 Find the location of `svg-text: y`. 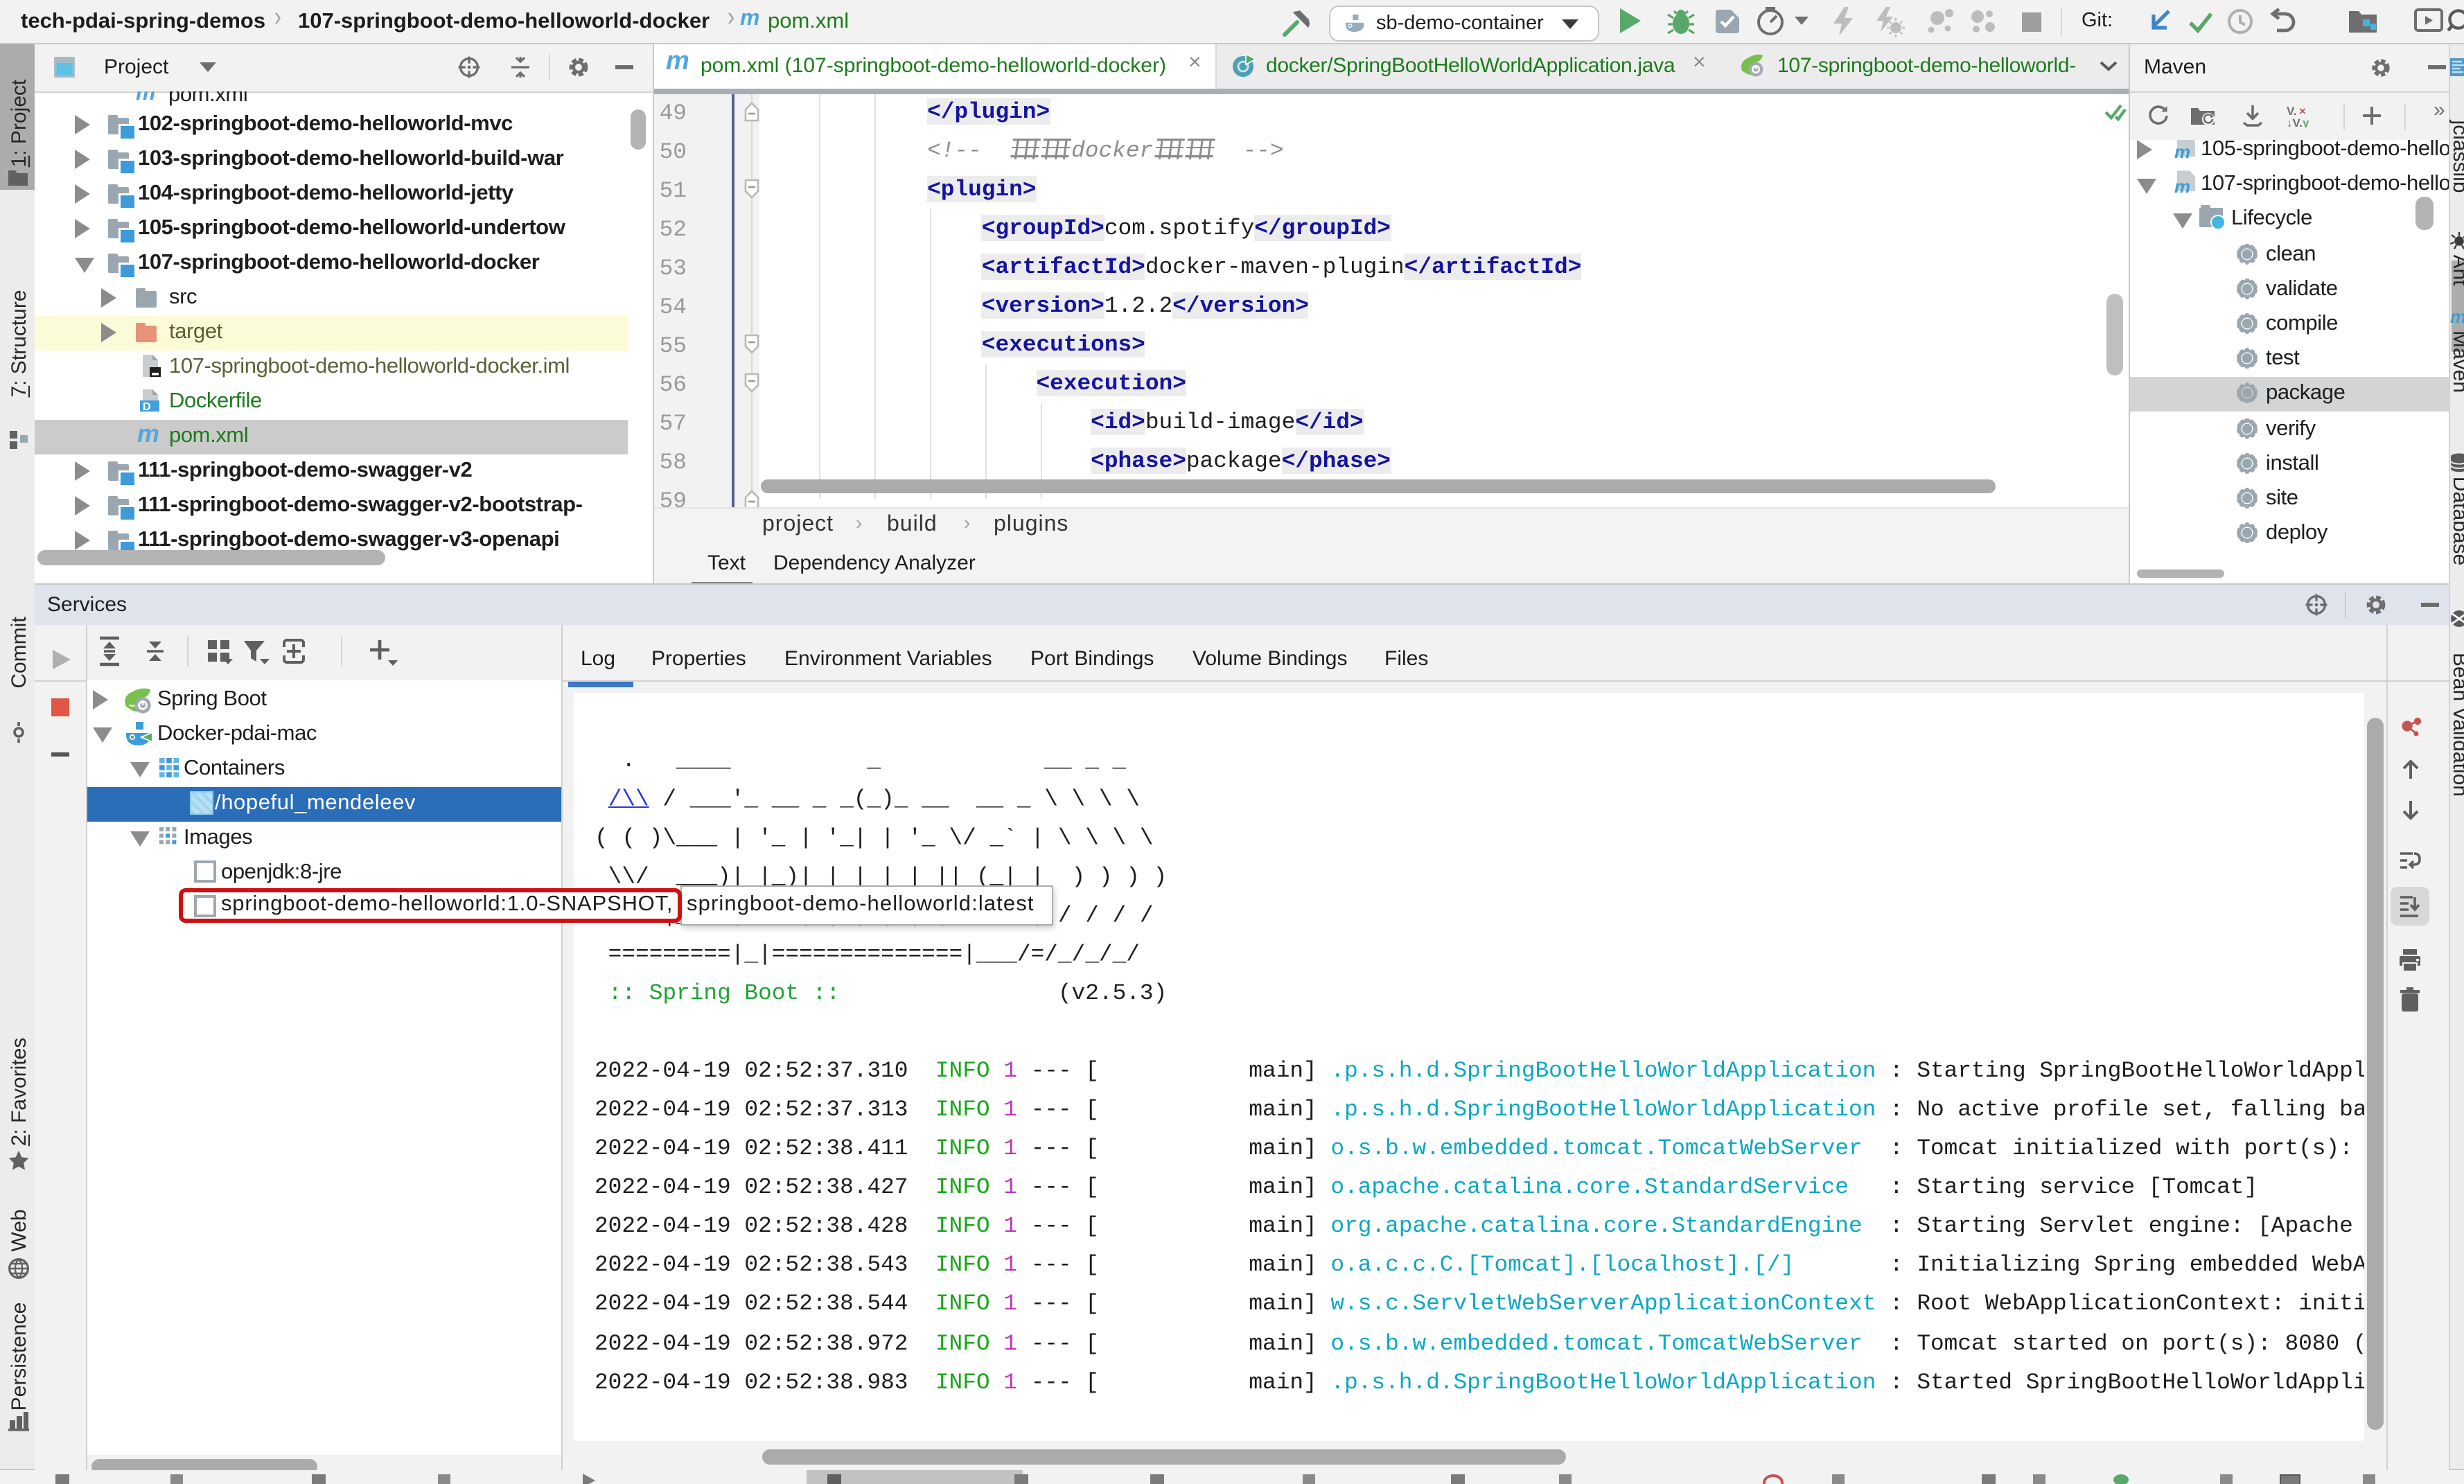

svg-text: y is located at coordinates (2306, 121).